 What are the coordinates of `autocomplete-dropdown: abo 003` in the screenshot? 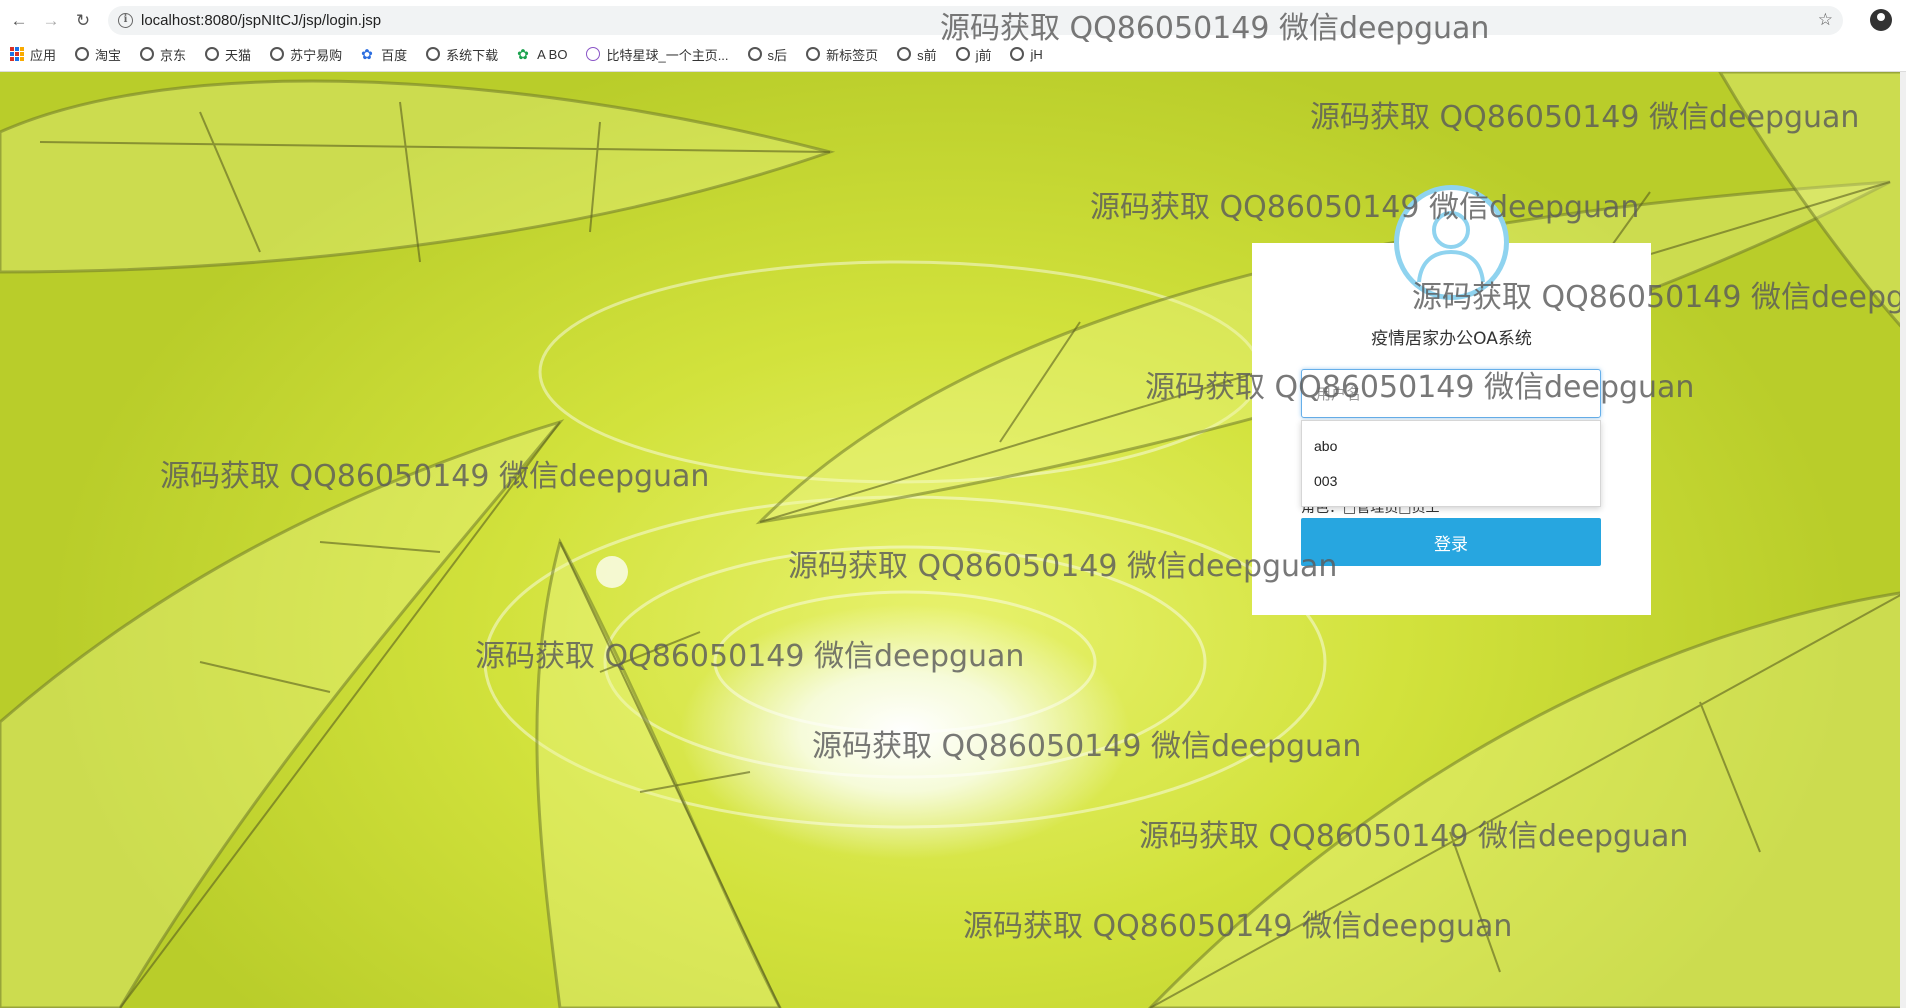 It's located at (1451, 463).